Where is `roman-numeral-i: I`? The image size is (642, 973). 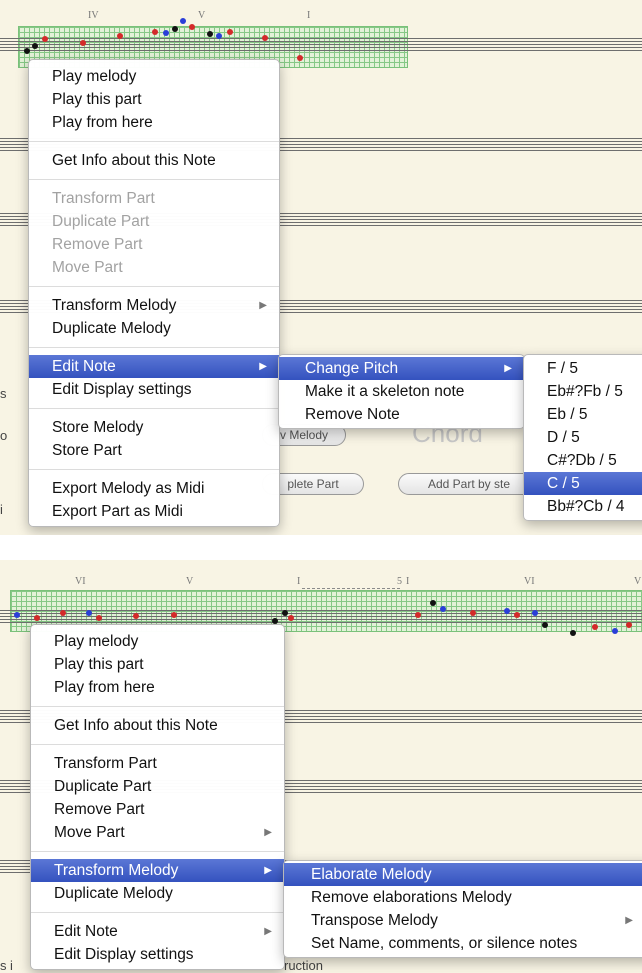
roman-numeral-i: I is located at coordinates (408, 581).